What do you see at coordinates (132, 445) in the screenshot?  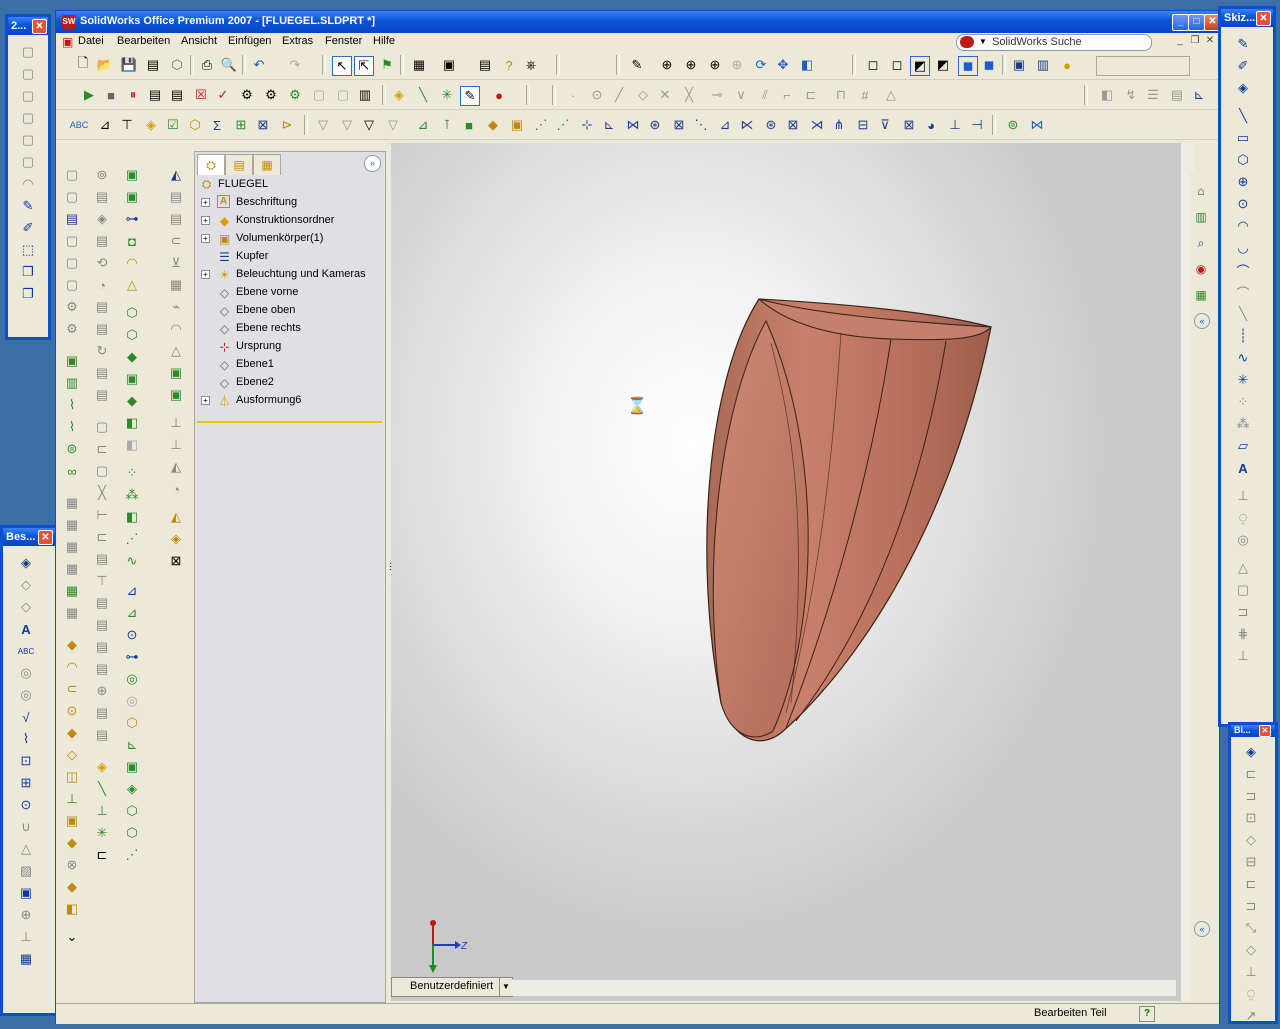 I see `feature-icon: ◧` at bounding box center [132, 445].